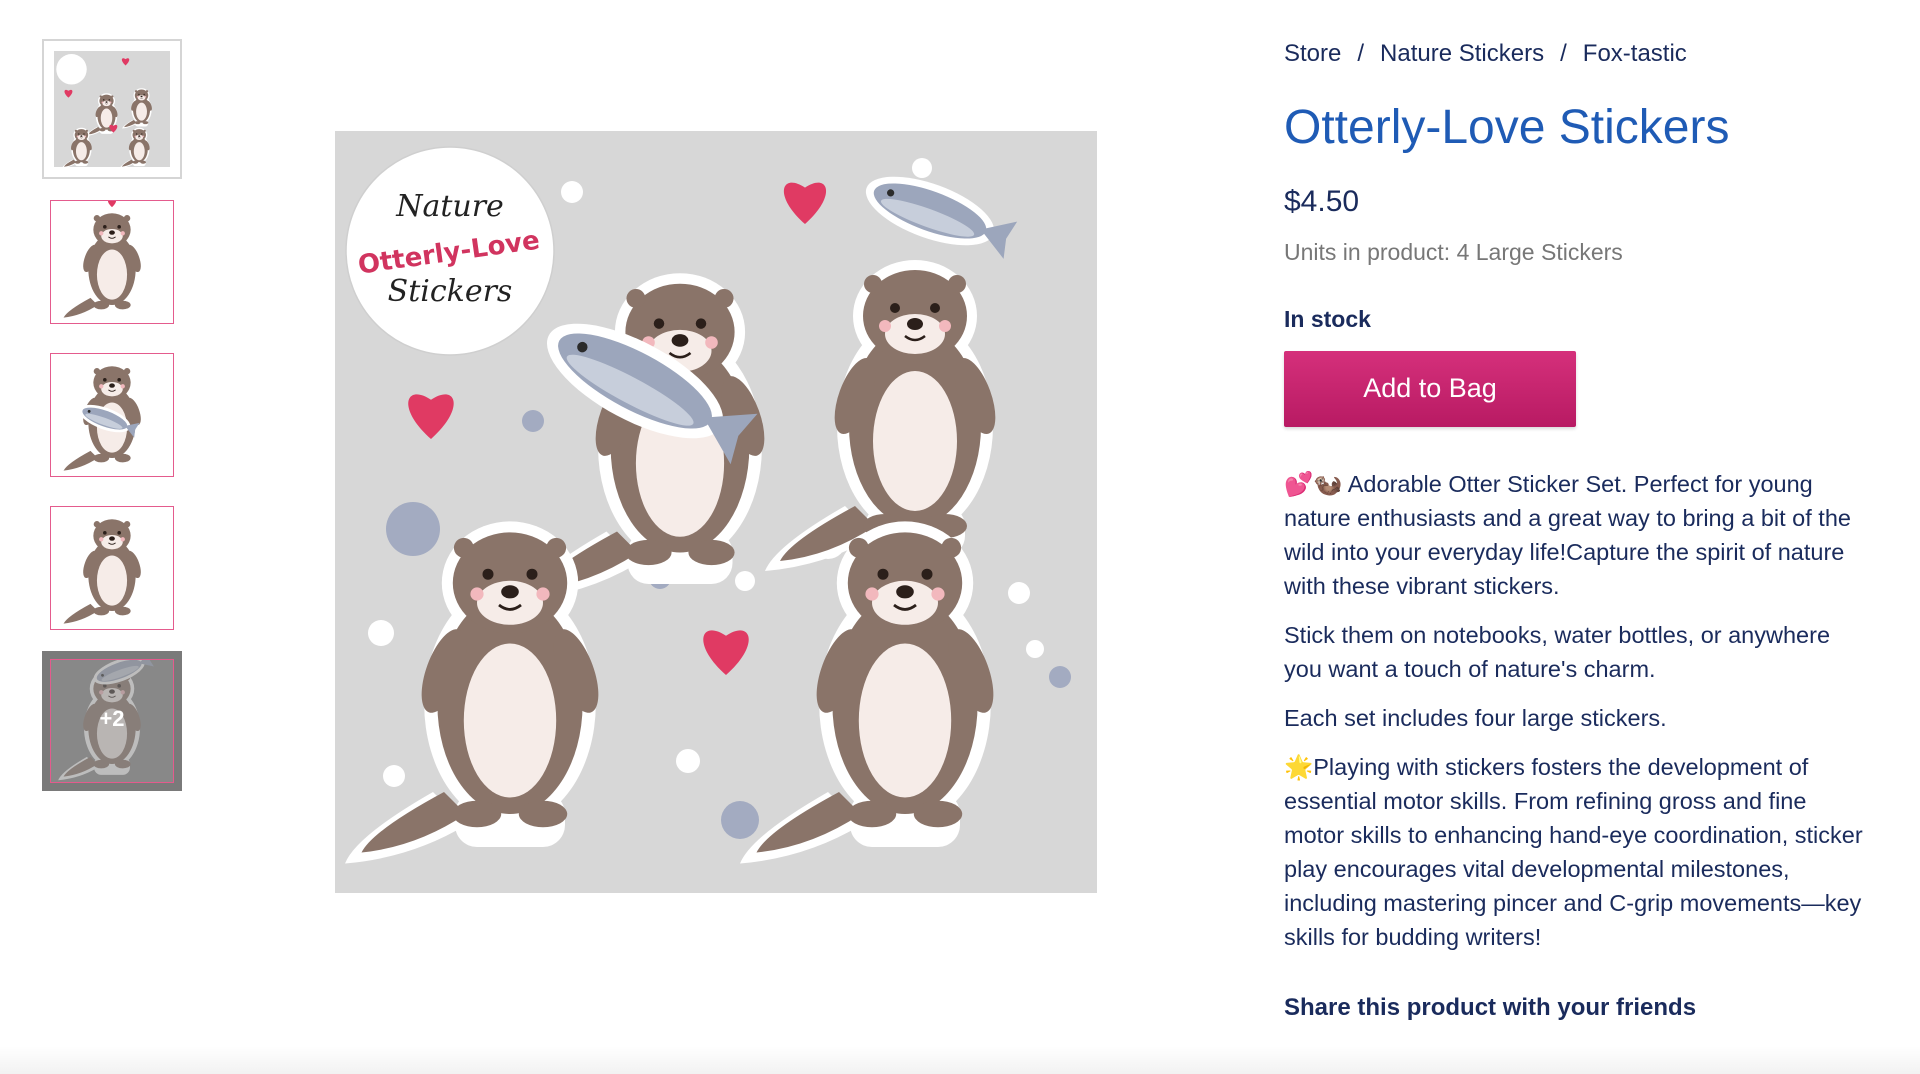 The image size is (1920, 1074). I want to click on description-paragraph: Each set includes four large stickers., so click(1475, 717).